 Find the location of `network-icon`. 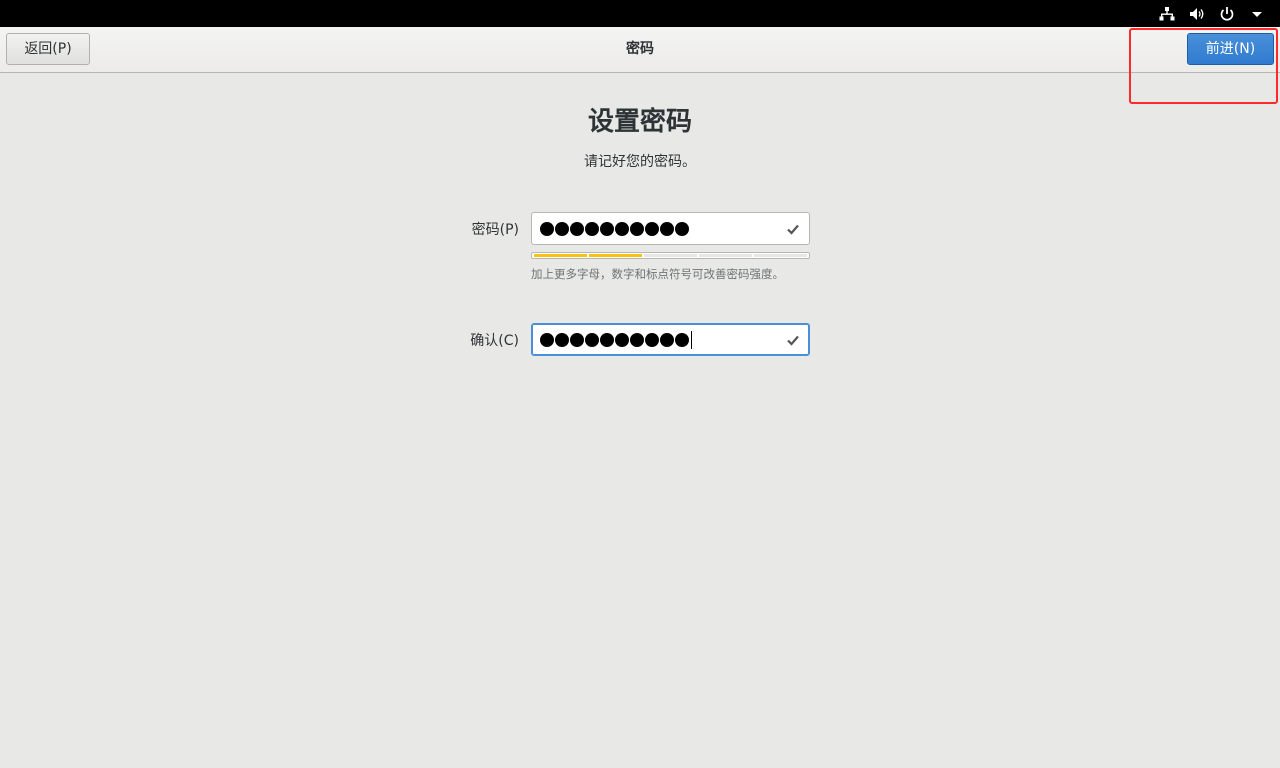

network-icon is located at coordinates (1167, 14).